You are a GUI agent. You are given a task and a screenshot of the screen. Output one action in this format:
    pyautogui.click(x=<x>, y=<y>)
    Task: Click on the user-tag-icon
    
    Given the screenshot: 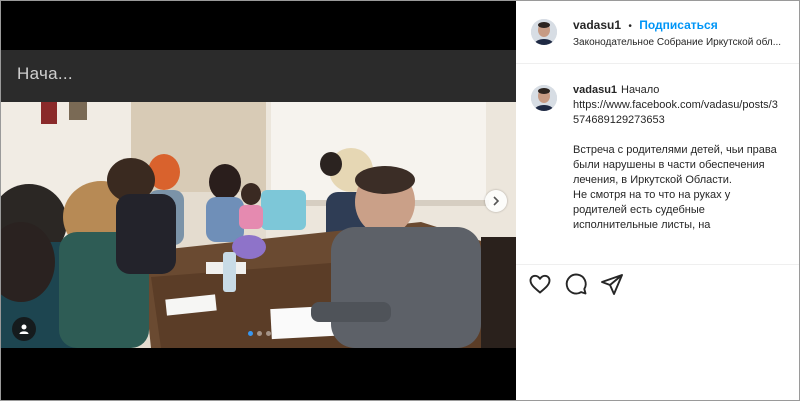 What is the action you would take?
    pyautogui.click(x=24, y=329)
    